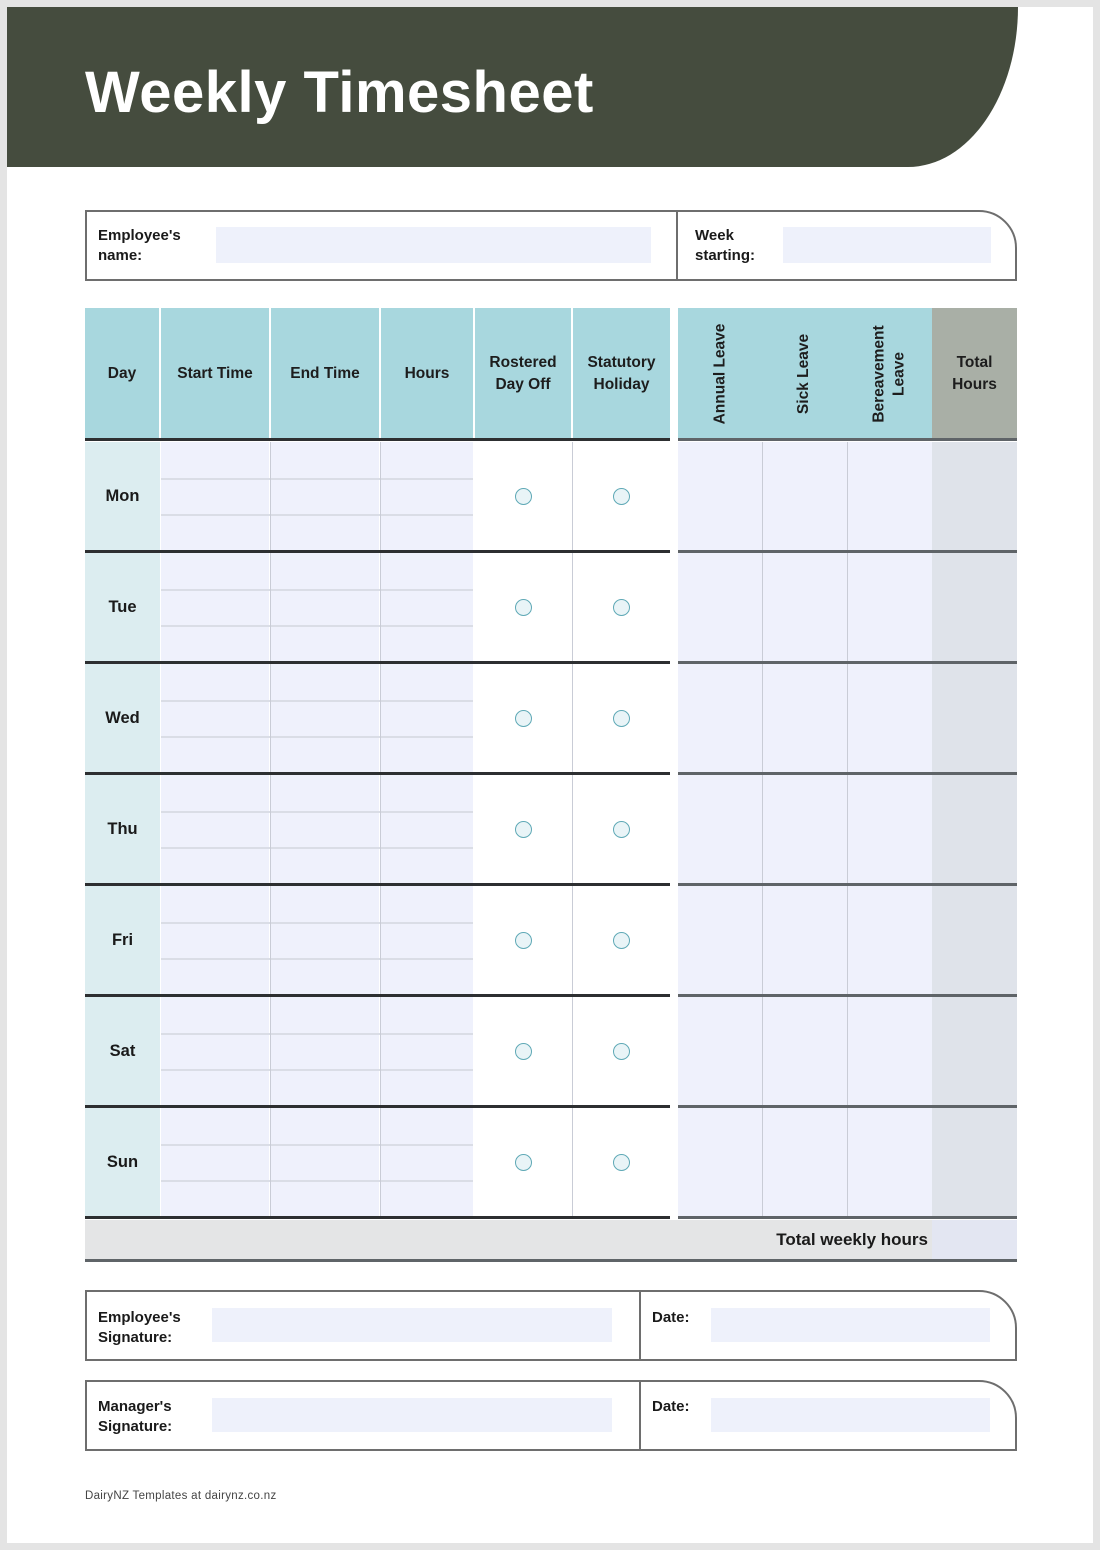 The image size is (1100, 1550). What do you see at coordinates (974, 1240) in the screenshot?
I see `total-weekly-hours-input` at bounding box center [974, 1240].